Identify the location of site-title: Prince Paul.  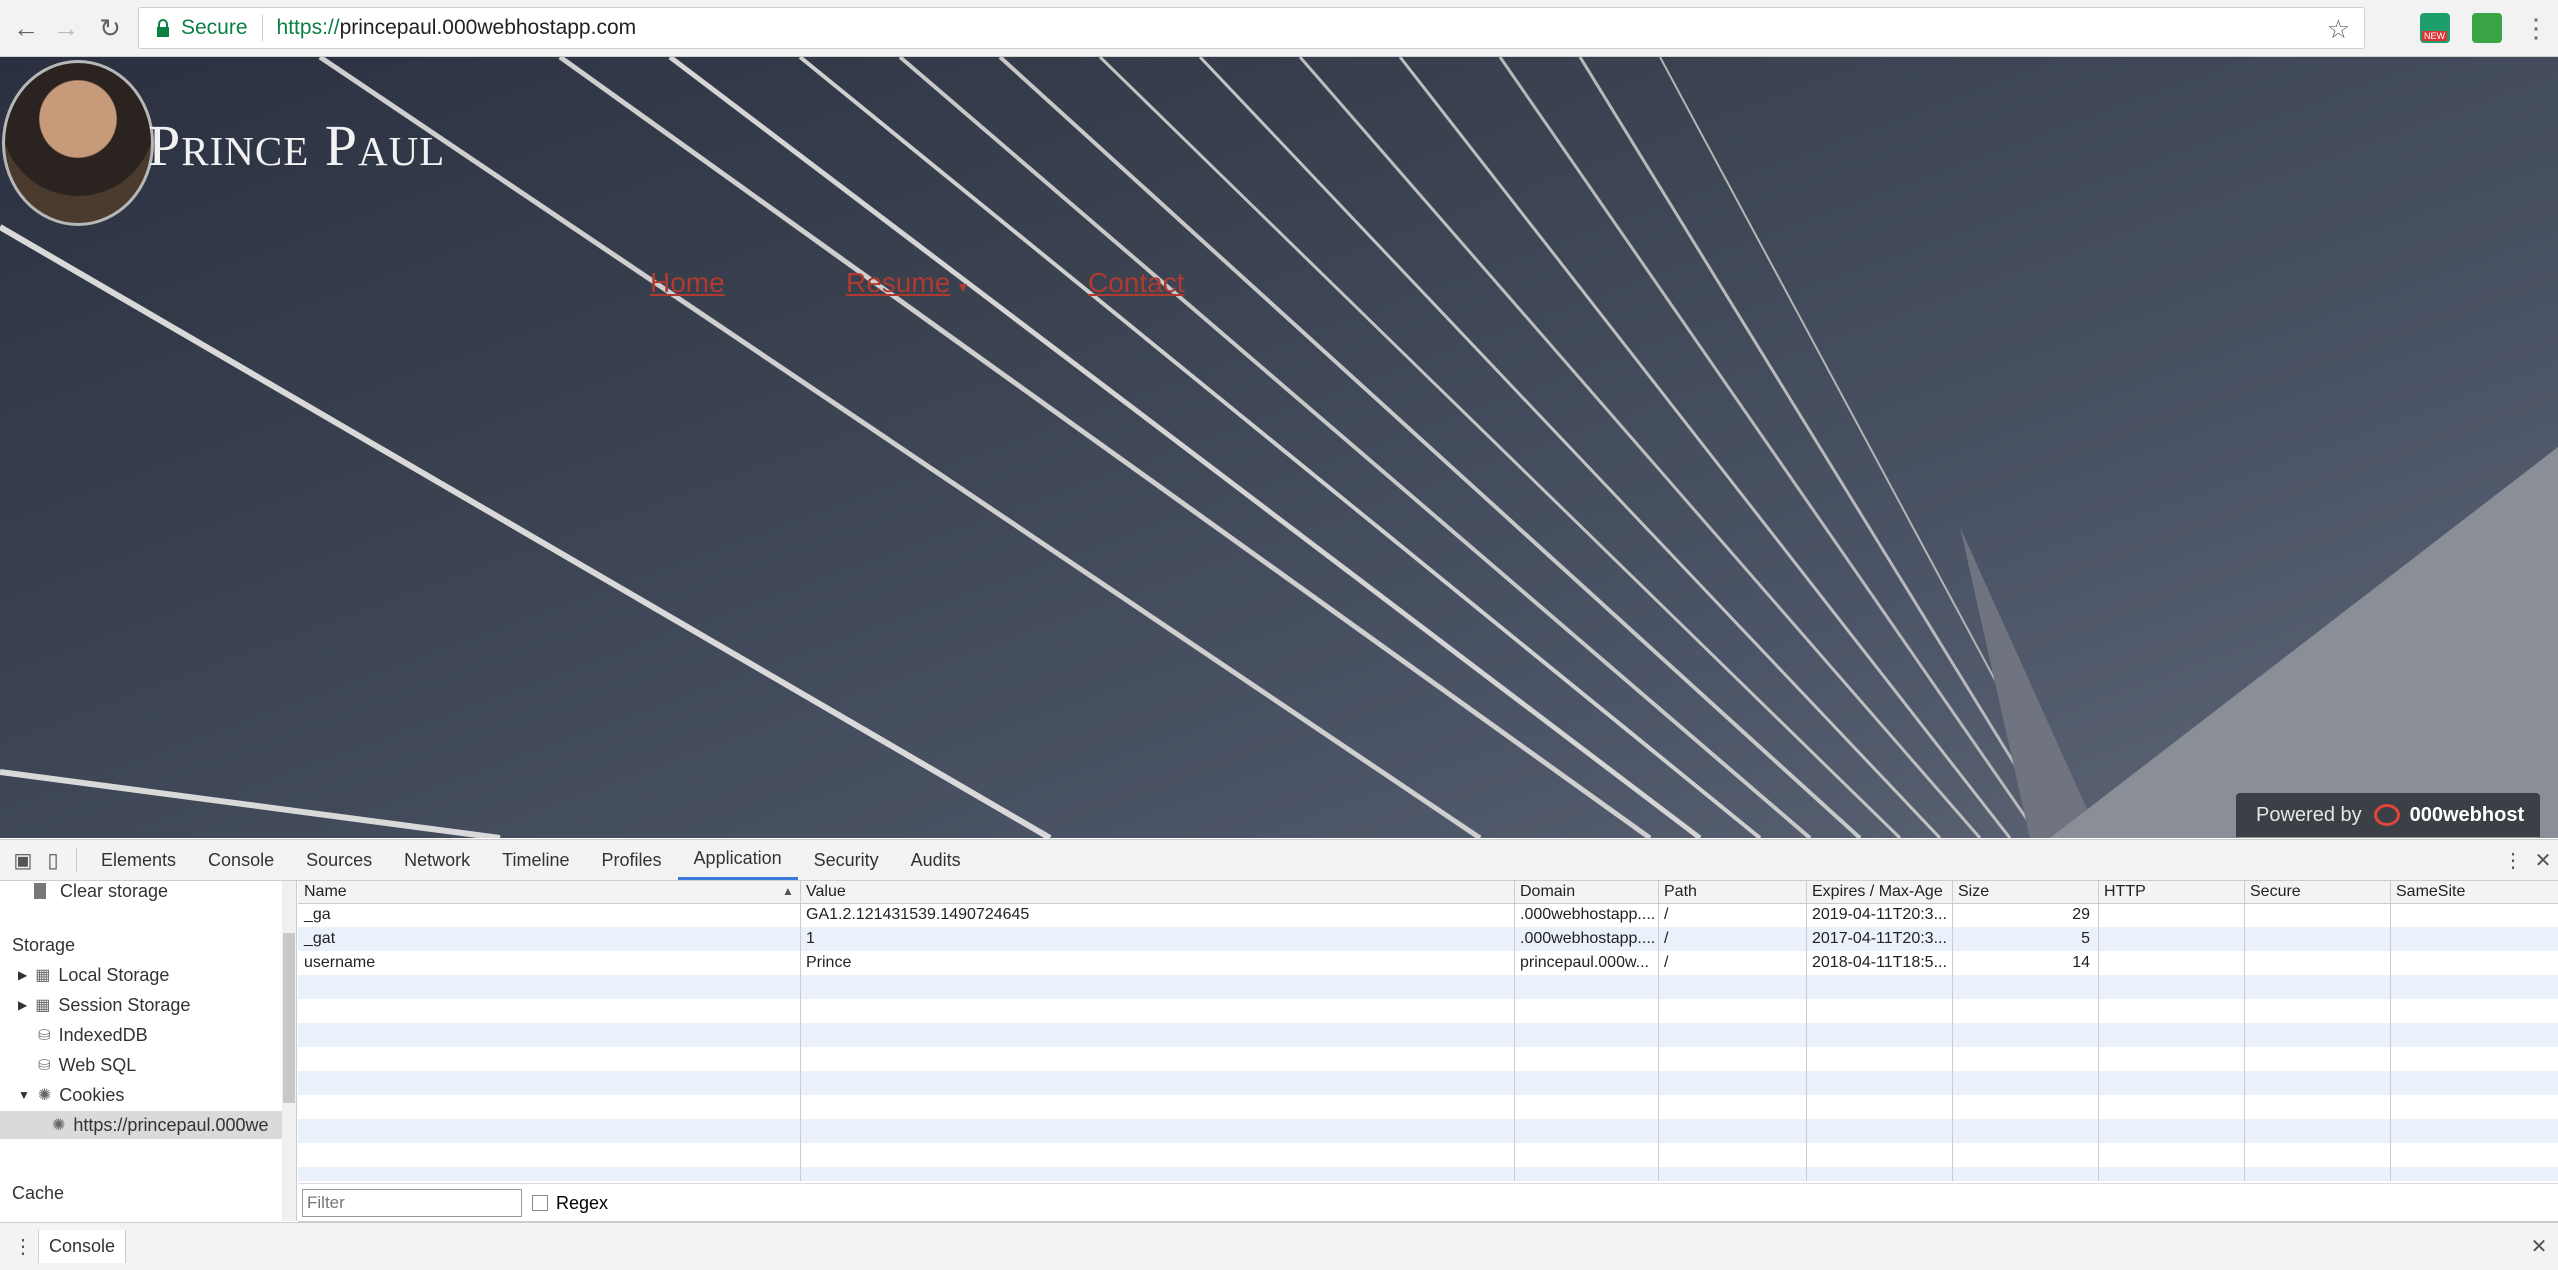
(297, 145).